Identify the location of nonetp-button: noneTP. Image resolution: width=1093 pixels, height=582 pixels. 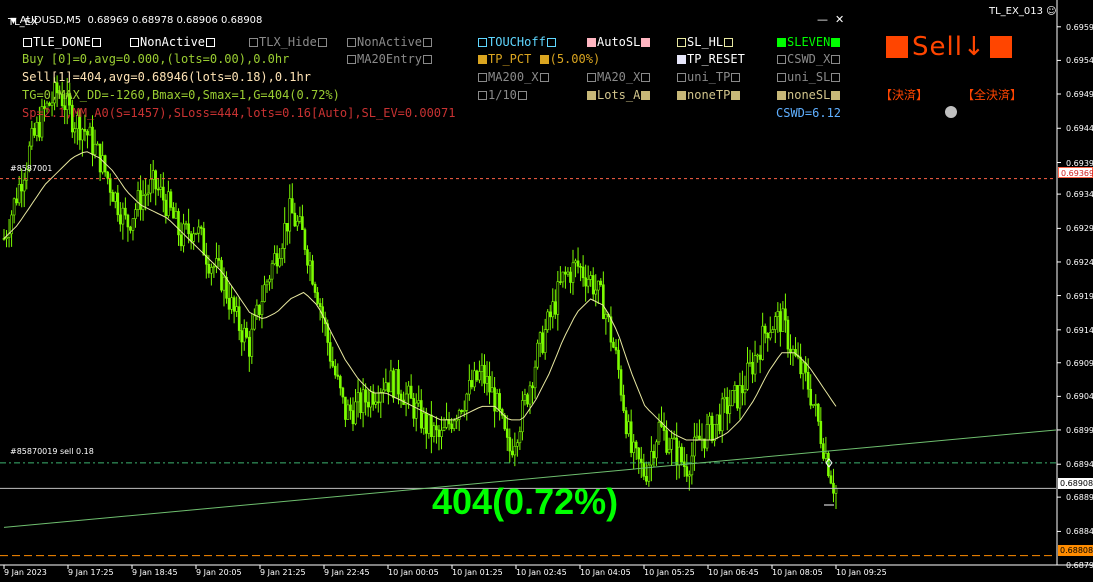
(708, 95).